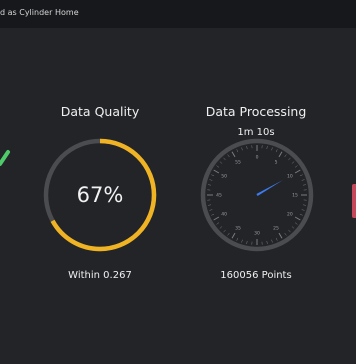 This screenshot has width=356, height=364. I want to click on quality-footer: Within 0.267, so click(100, 275).